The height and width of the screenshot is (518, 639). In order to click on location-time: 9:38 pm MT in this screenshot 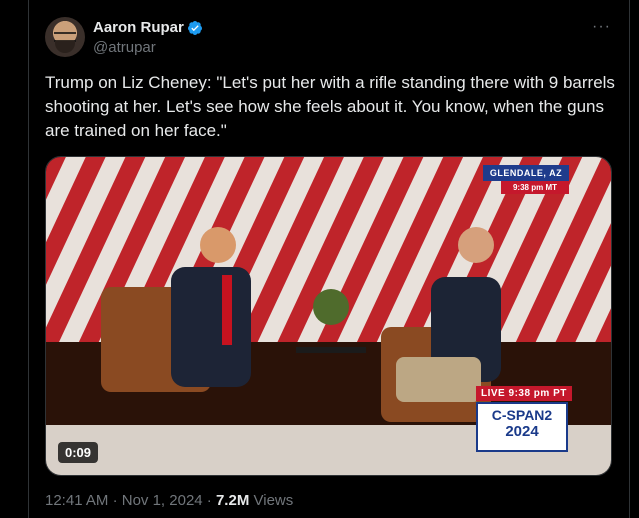, I will do `click(535, 187)`.